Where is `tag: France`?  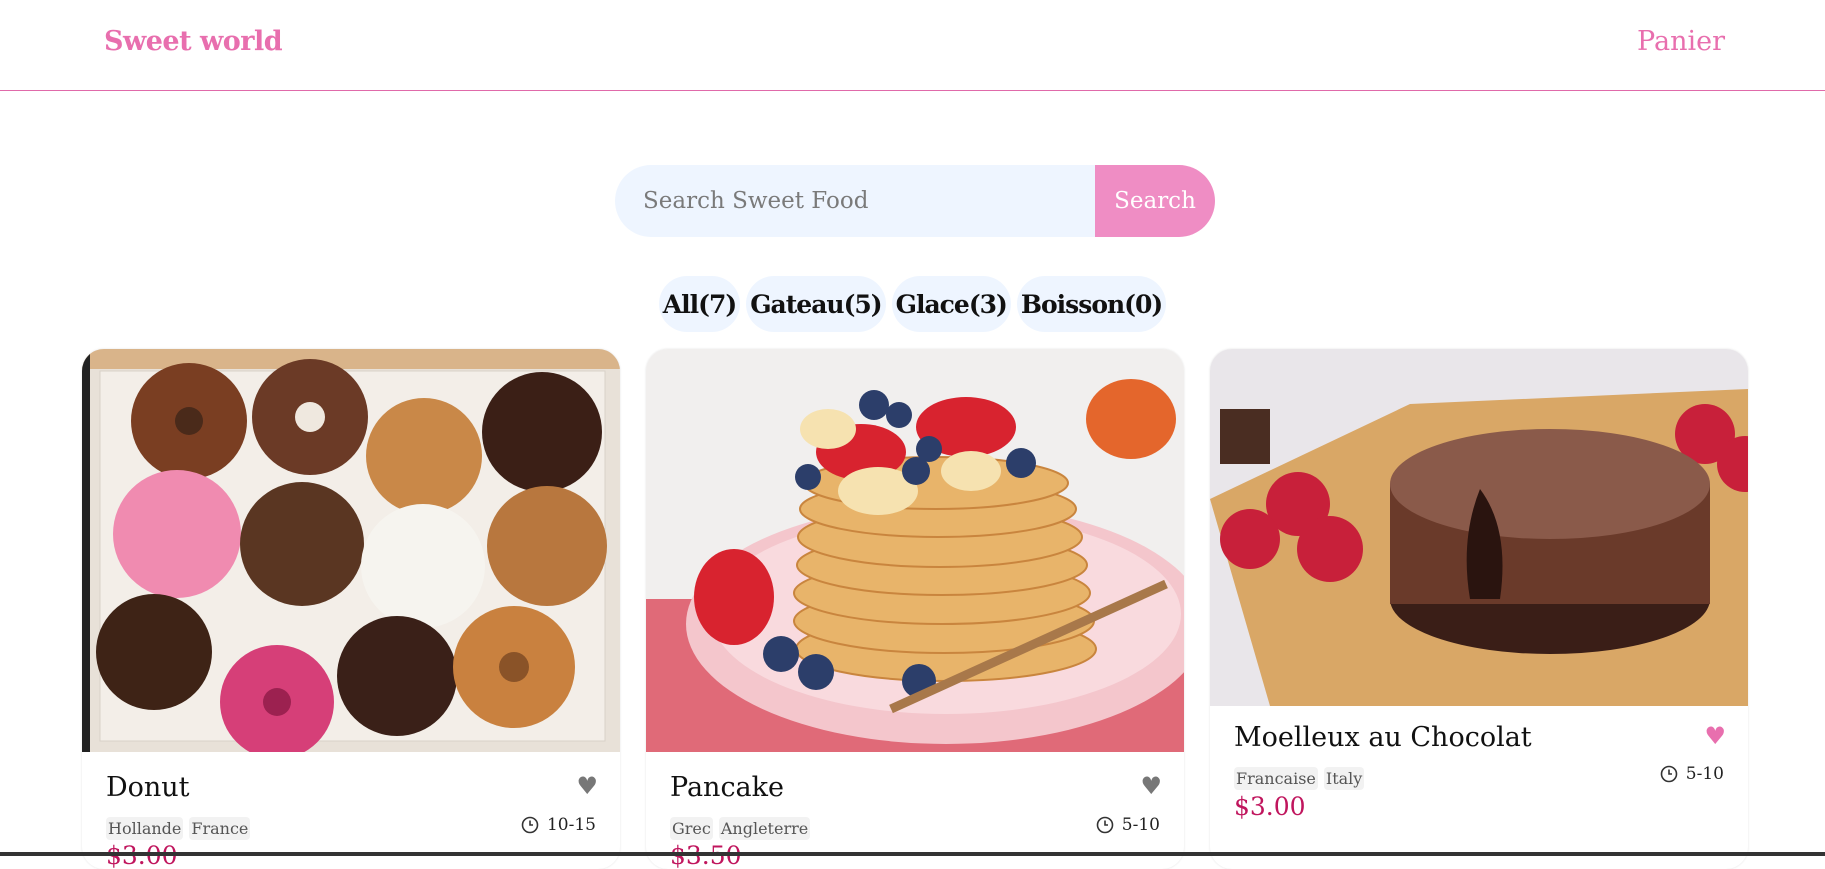 tag: France is located at coordinates (220, 828).